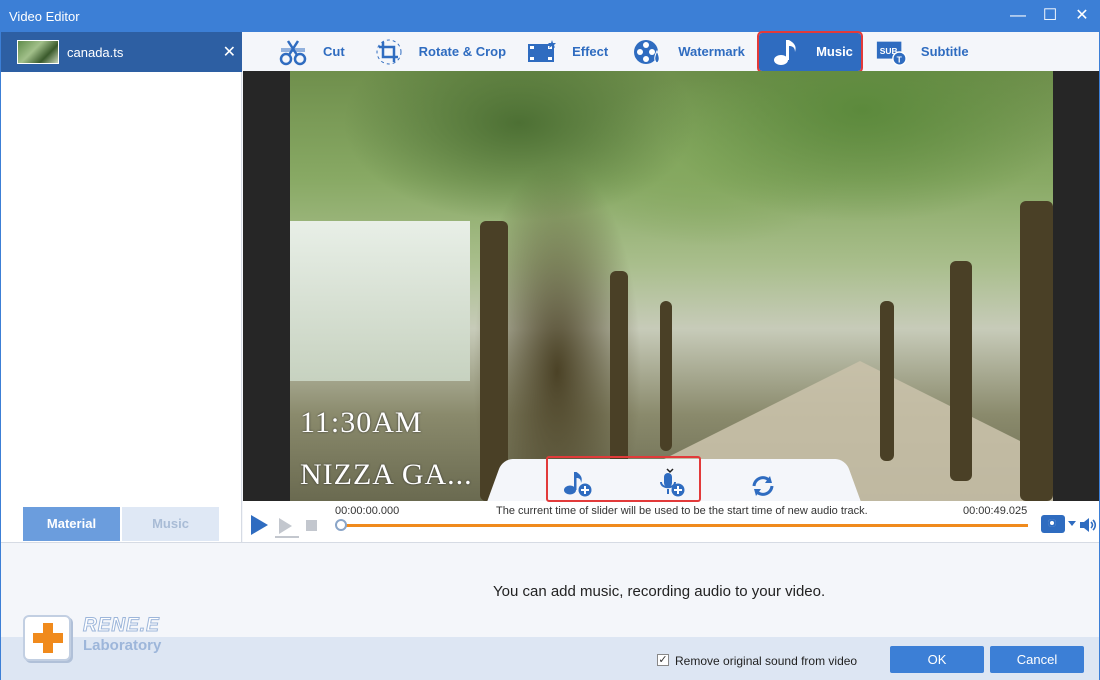 This screenshot has height=680, width=1100. What do you see at coordinates (38, 52) in the screenshot?
I see `video-thumbnail` at bounding box center [38, 52].